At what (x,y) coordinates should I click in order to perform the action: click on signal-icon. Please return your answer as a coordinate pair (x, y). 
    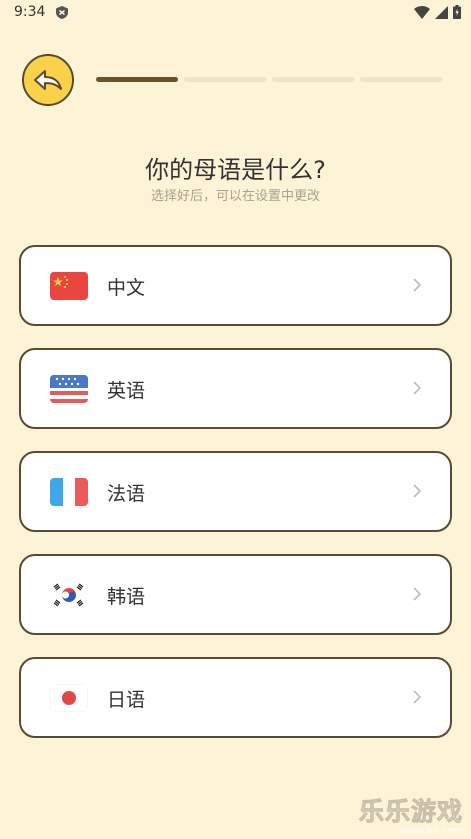
    Looking at the image, I should click on (441, 12).